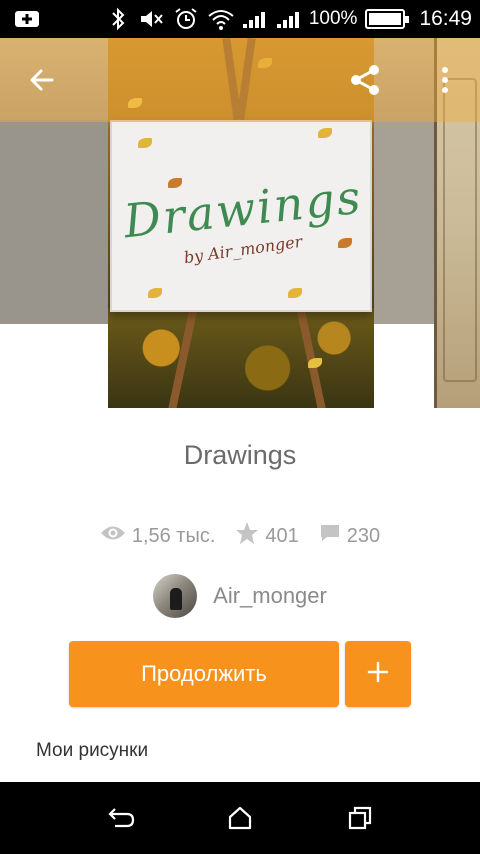 The image size is (480, 854). Describe the element at coordinates (288, 19) in the screenshot. I see `signal-2-icon` at that location.